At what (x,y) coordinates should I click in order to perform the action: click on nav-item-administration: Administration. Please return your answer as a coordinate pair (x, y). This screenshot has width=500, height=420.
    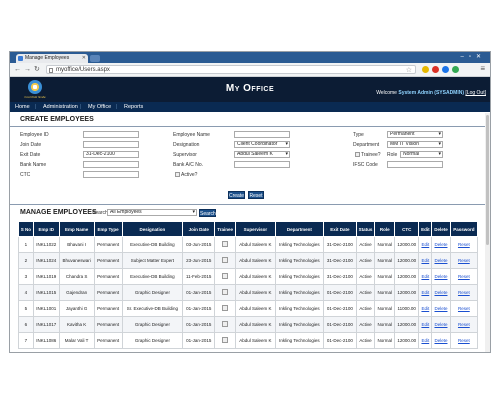
    Looking at the image, I should click on (60, 107).